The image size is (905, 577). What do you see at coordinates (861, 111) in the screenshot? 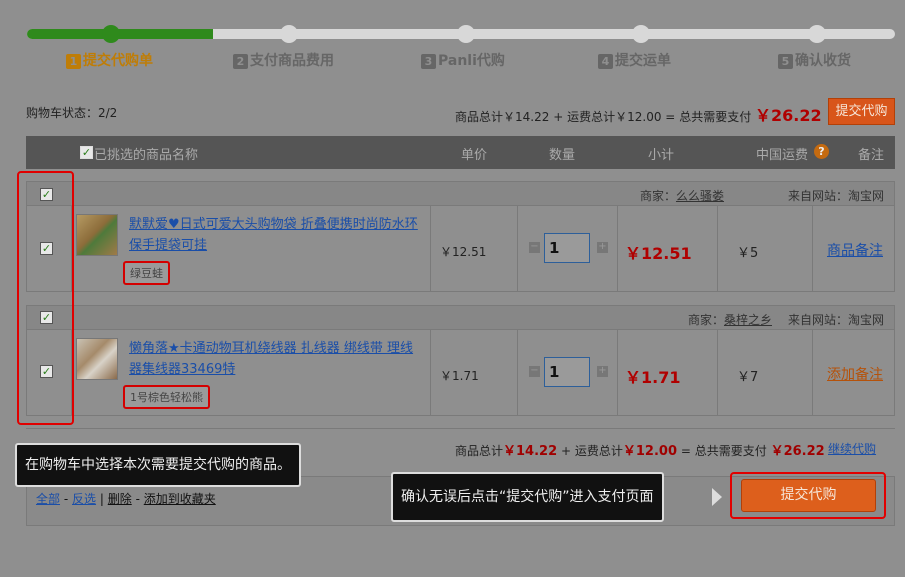
I see `submit-button-top: 提交代购` at bounding box center [861, 111].